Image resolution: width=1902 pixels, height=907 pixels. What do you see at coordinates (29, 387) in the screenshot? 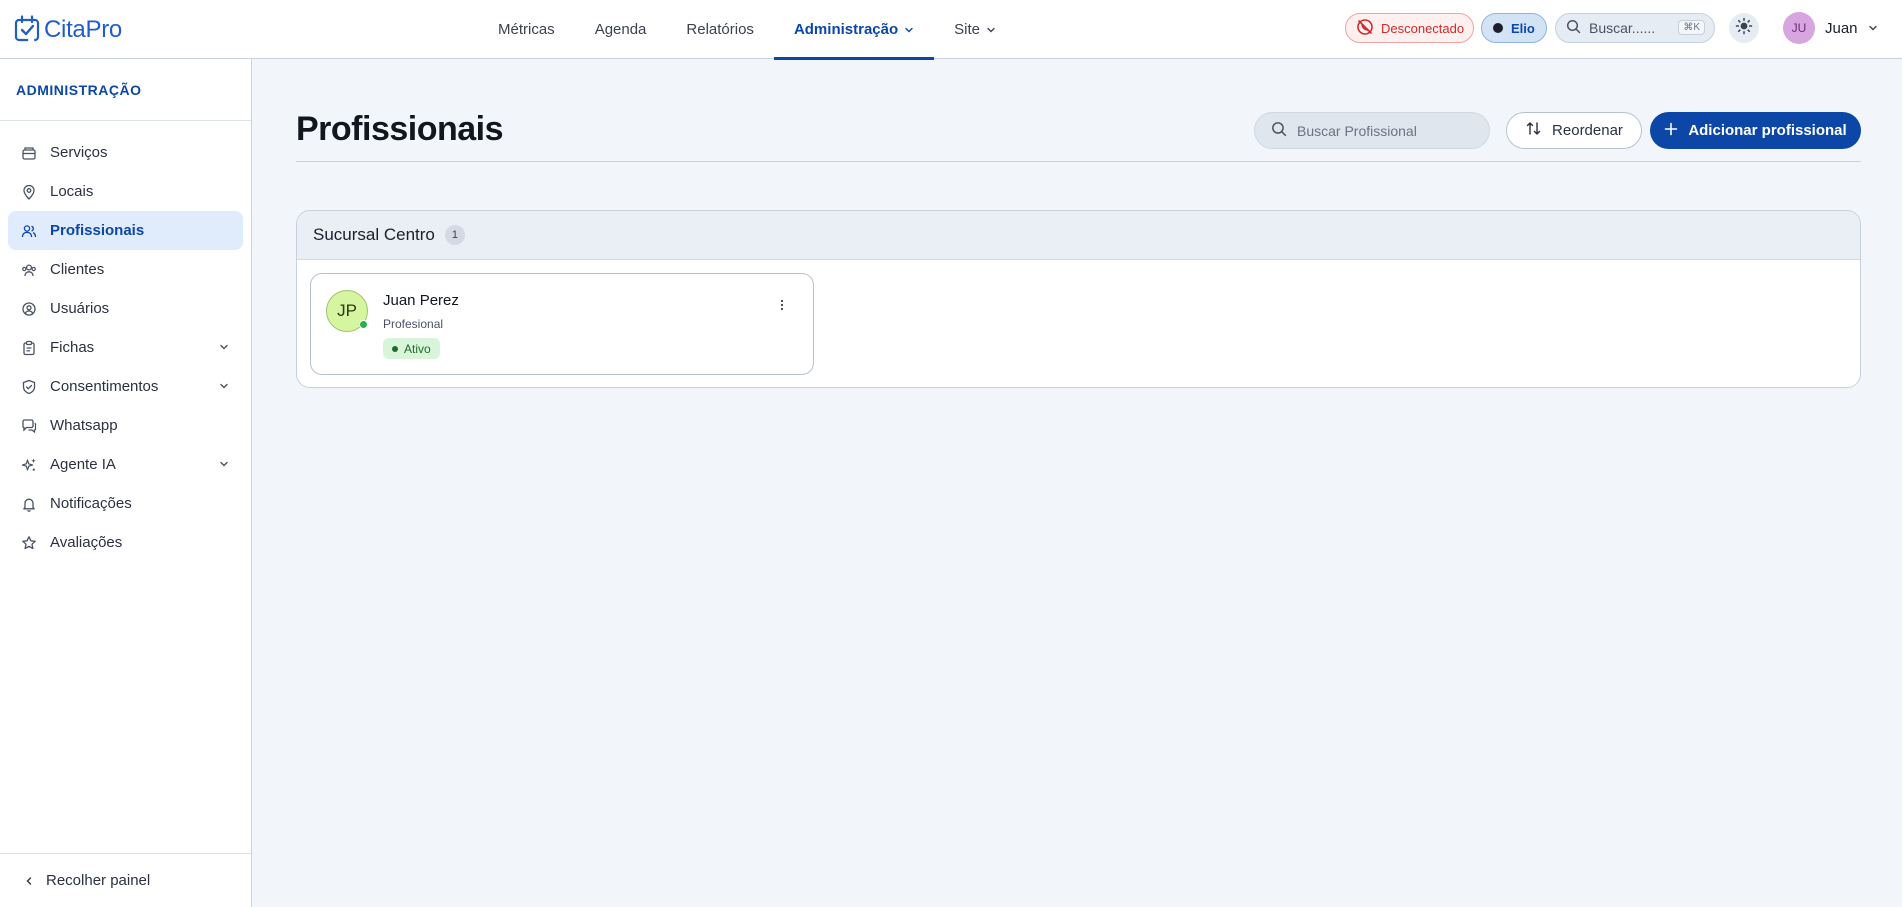
I see `shield-icon` at bounding box center [29, 387].